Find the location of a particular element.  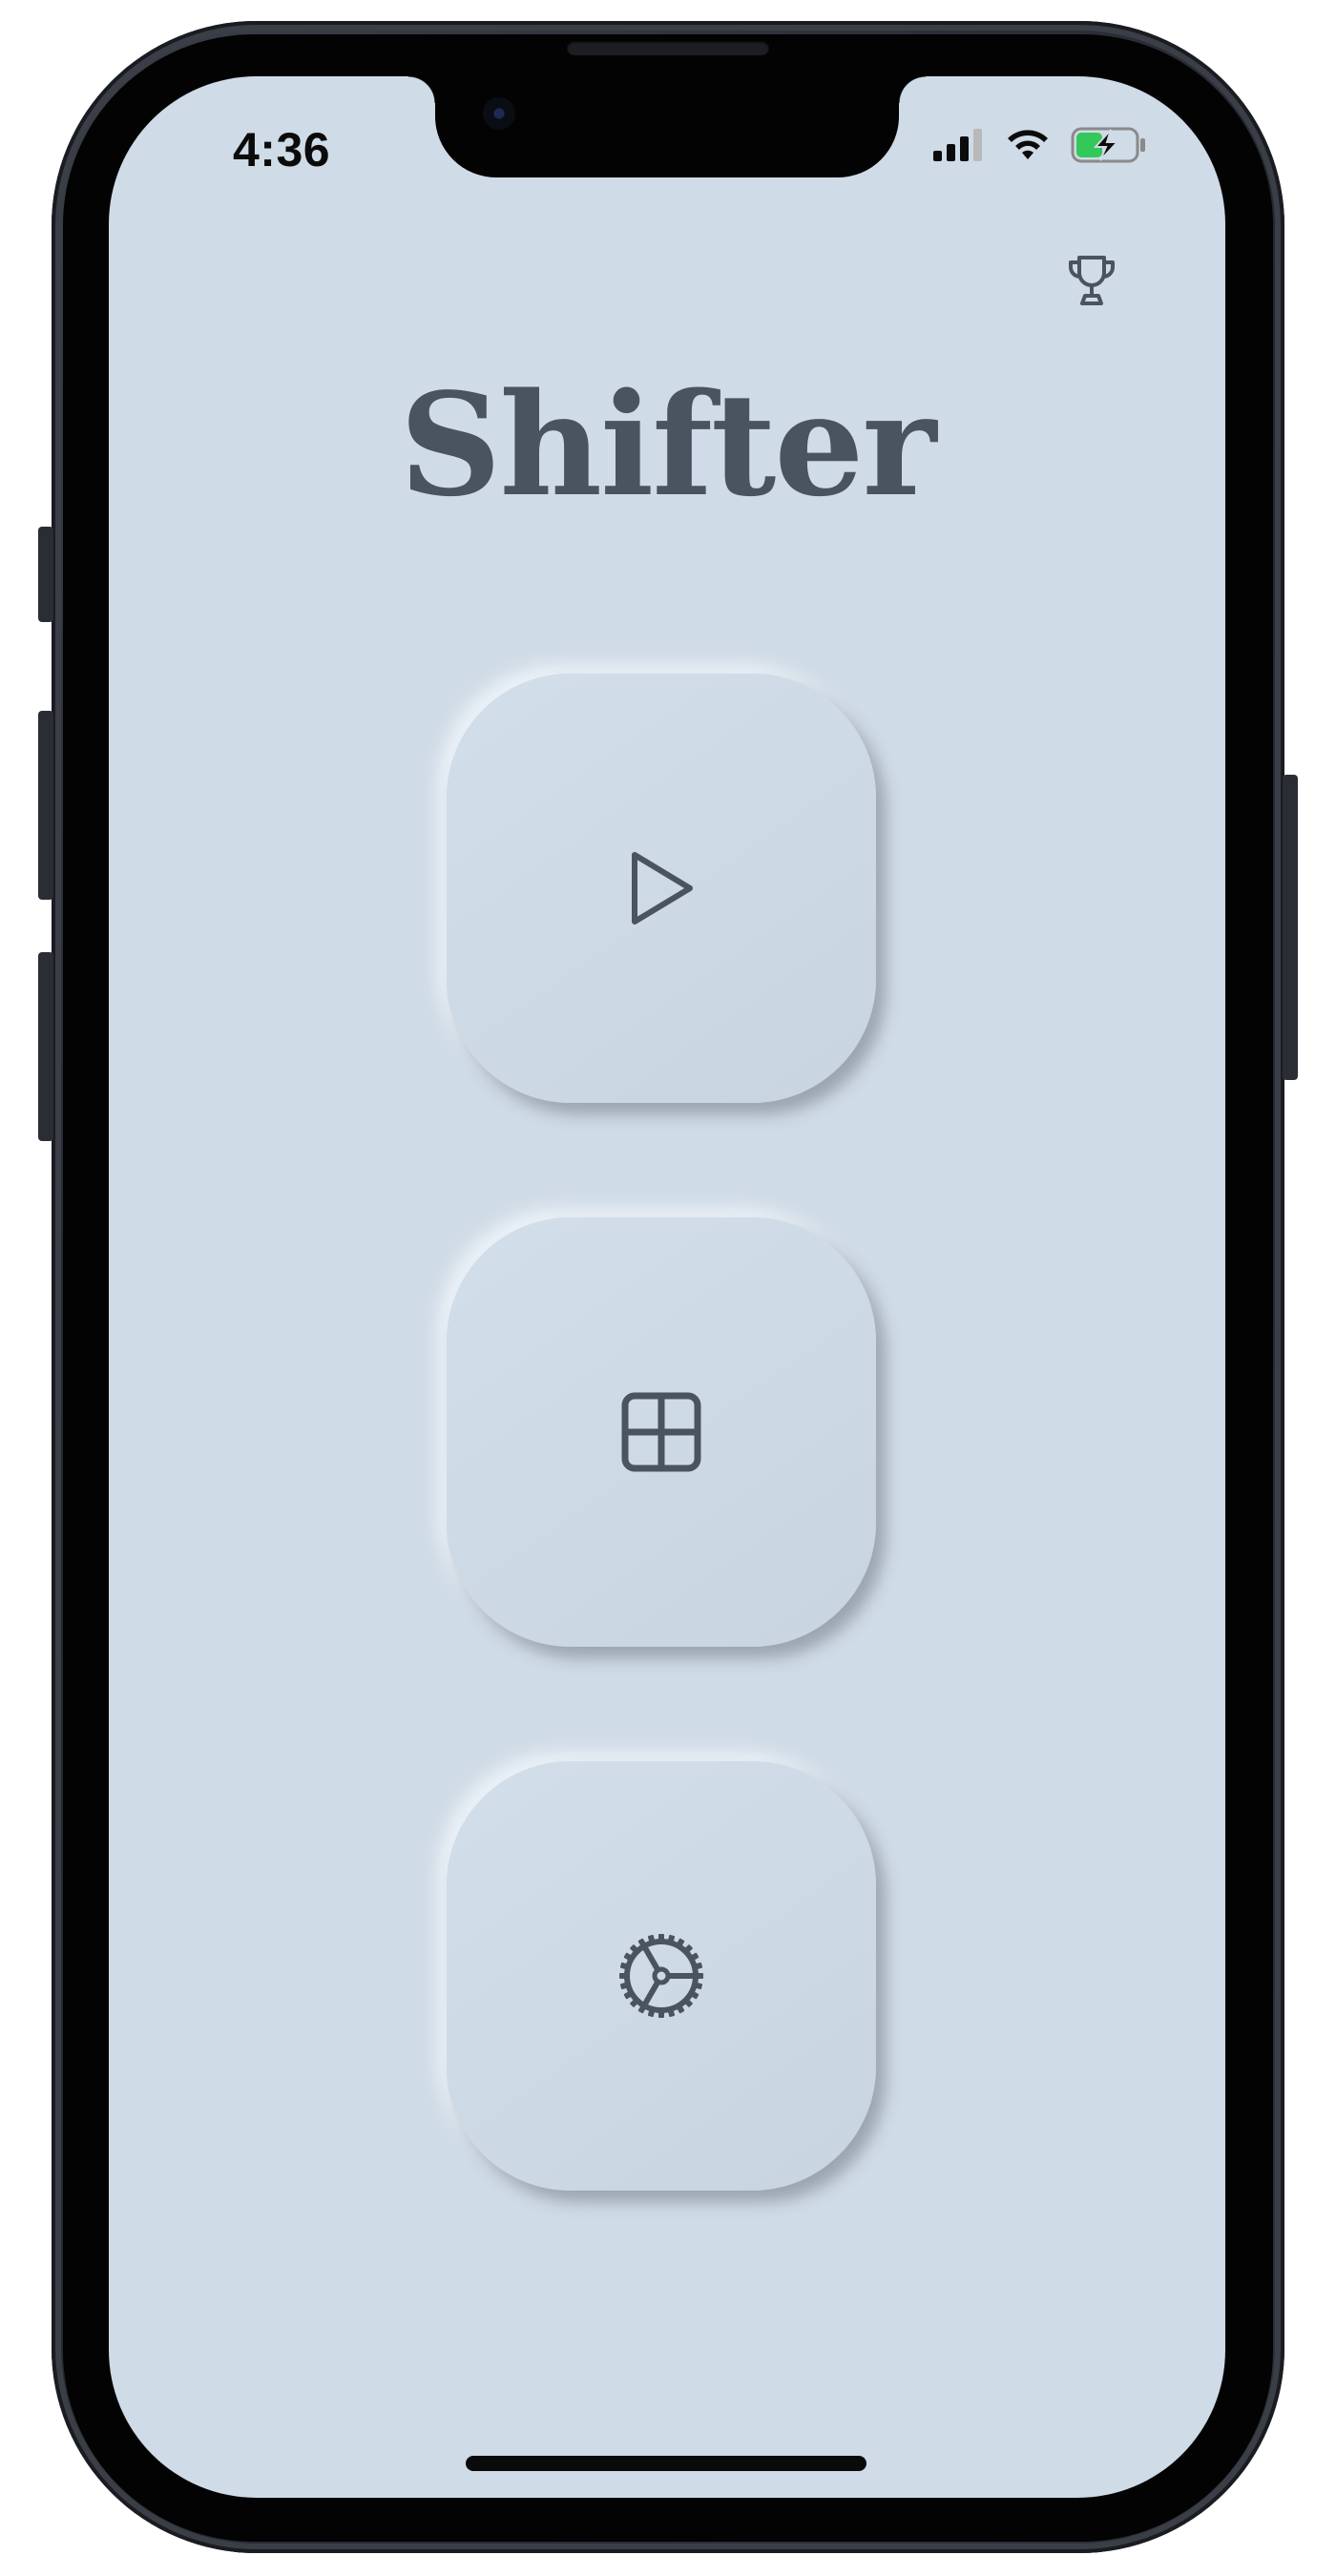

volume-down-button is located at coordinates (45, 1046).